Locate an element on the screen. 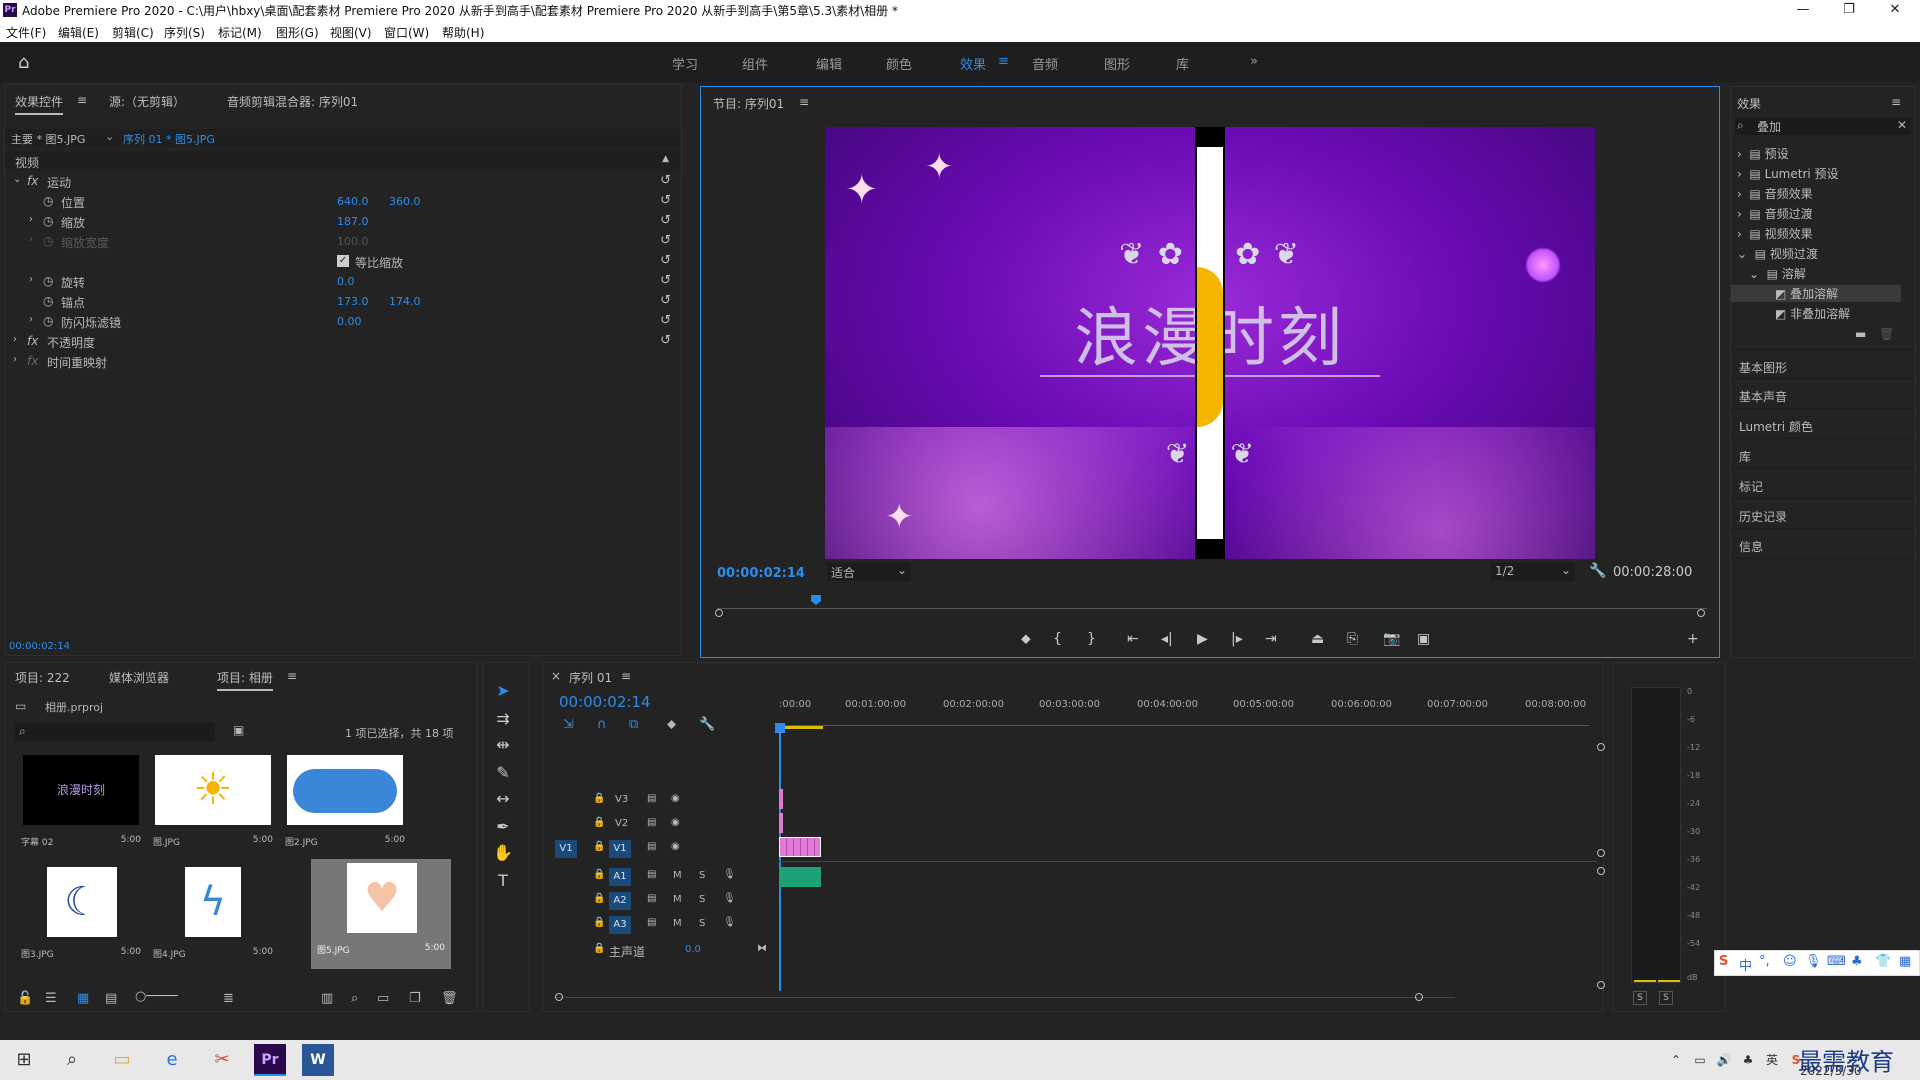 Image resolution: width=1920 pixels, height=1080 pixels. section-libraries: 库 is located at coordinates (1823, 454).